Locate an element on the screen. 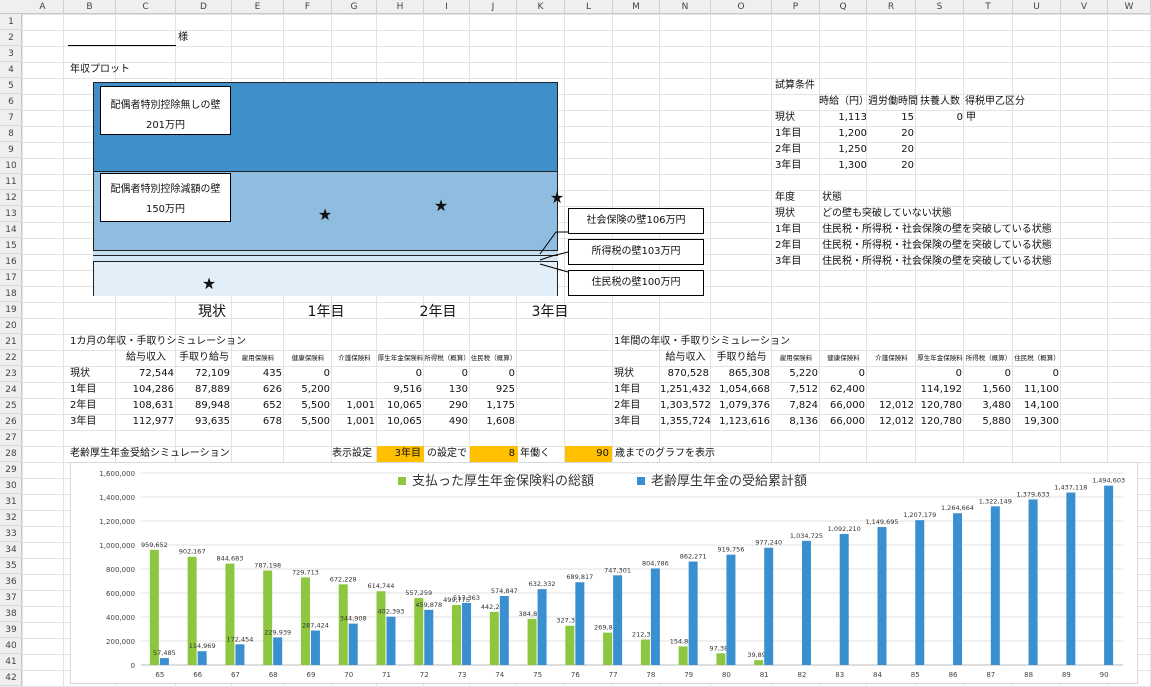 The image size is (1151, 687). column-header: G is located at coordinates (354, 7).